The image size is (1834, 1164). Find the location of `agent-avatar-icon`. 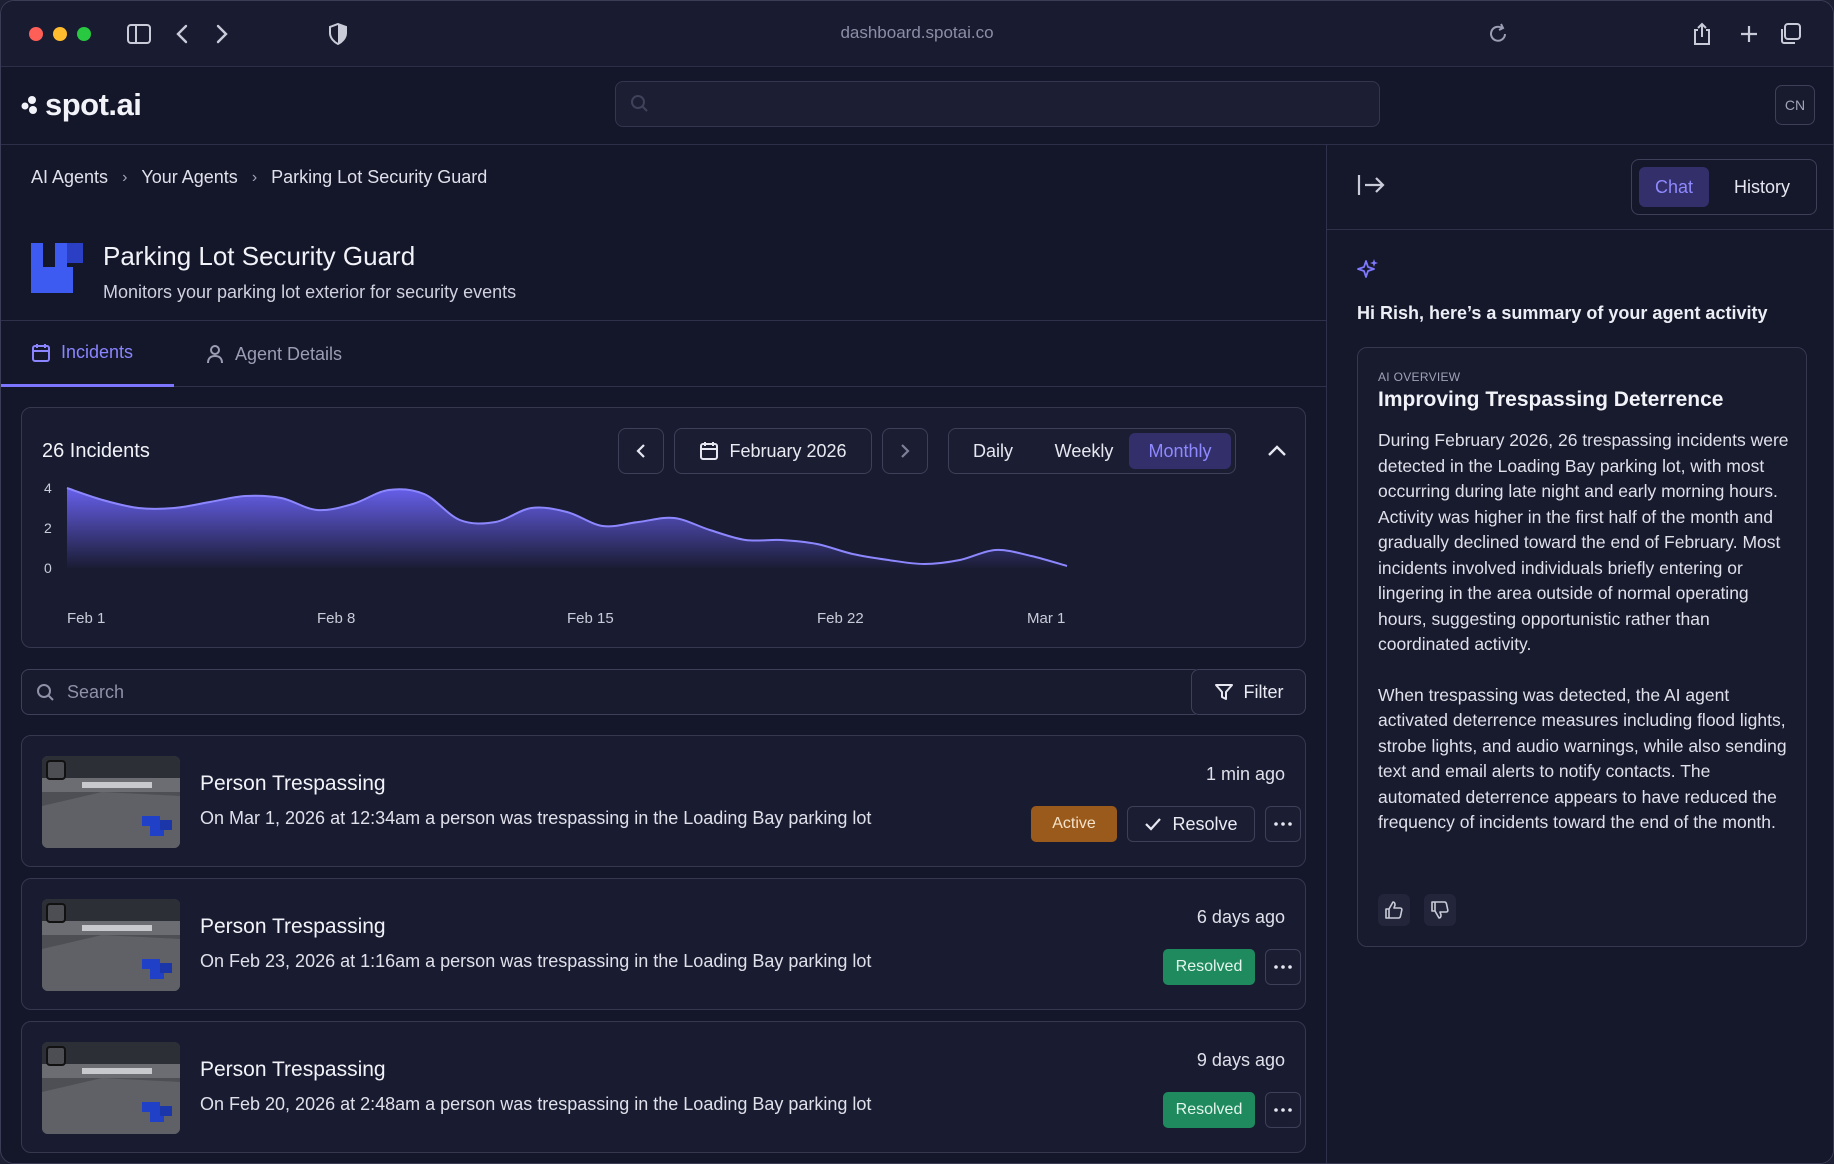

agent-avatar-icon is located at coordinates (57, 268).